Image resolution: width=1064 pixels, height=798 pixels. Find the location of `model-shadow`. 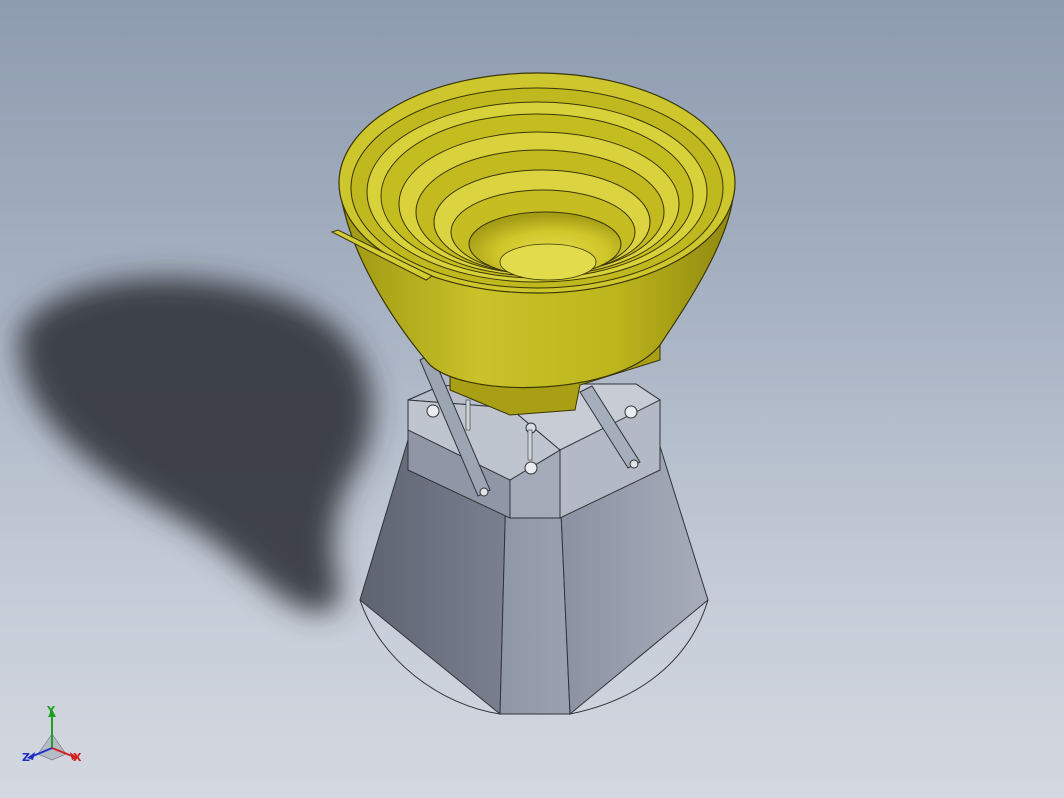

model-shadow is located at coordinates (196, 445).